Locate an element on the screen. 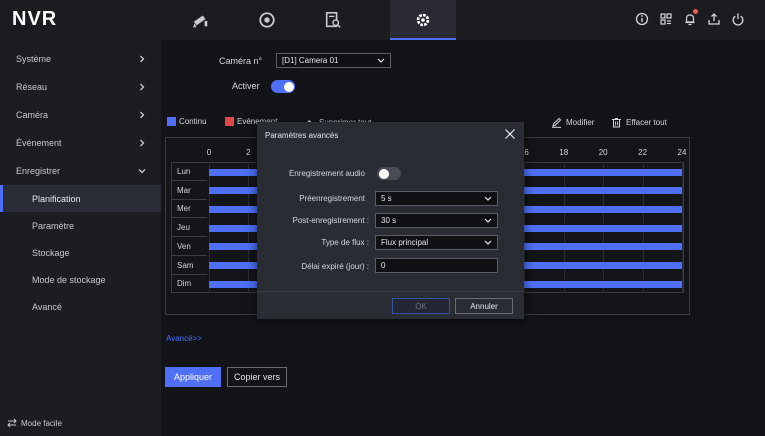  apply-button: Appliquer is located at coordinates (193, 377).